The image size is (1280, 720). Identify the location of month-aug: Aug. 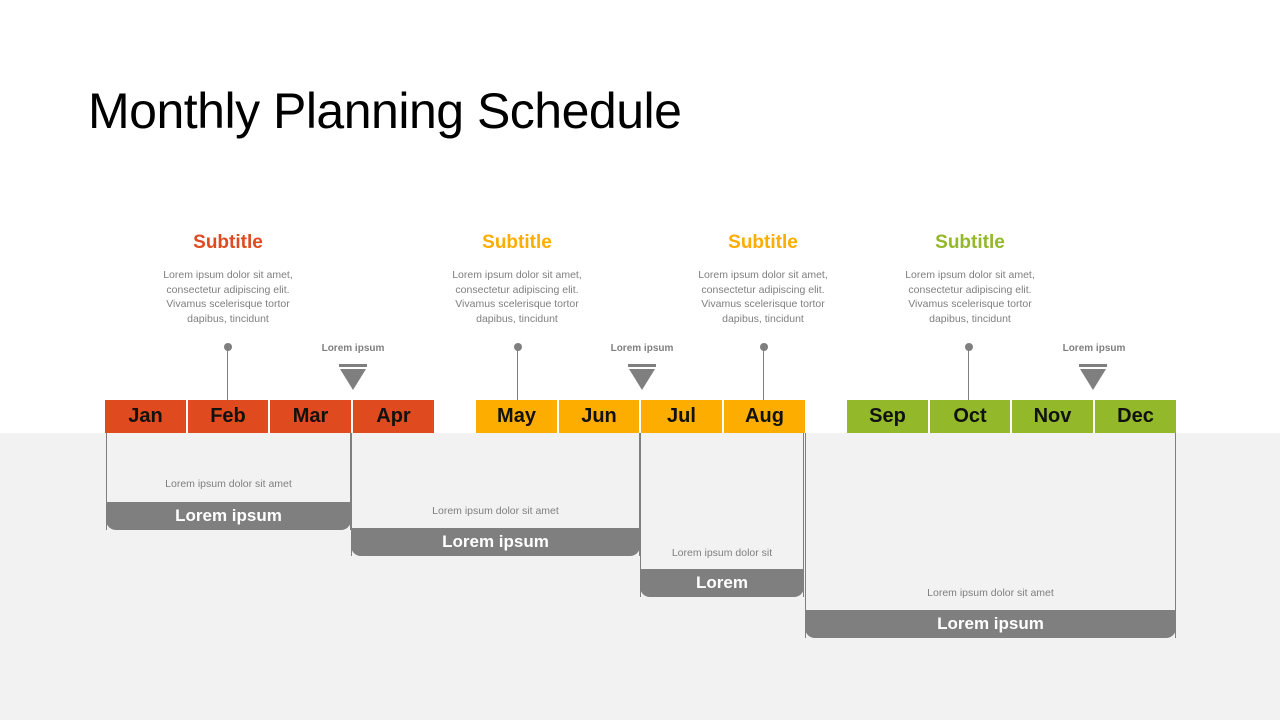
(764, 416).